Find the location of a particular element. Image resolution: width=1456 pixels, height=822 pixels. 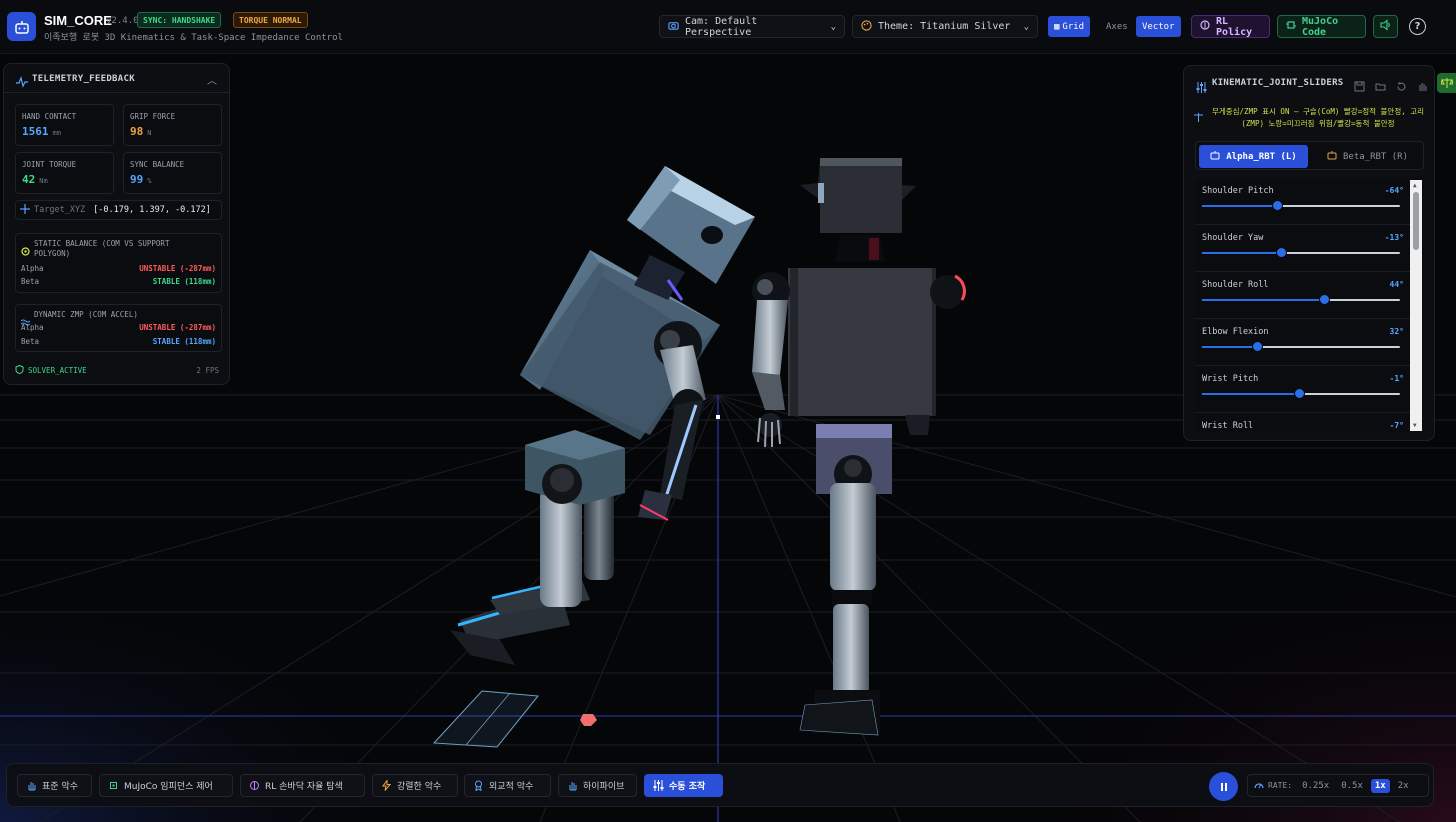

brain-icon is located at coordinates (254, 785).